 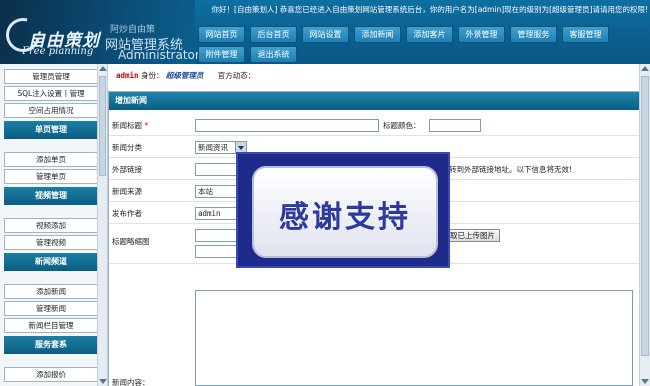 I want to click on panel-title: 增加新闻, so click(x=374, y=101).